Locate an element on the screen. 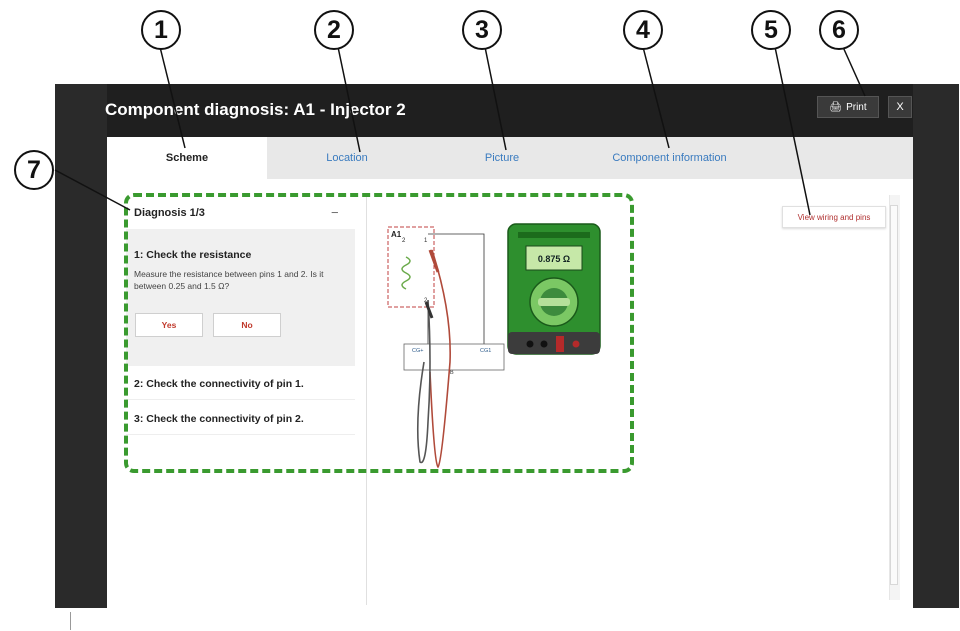 This screenshot has height=631, width=960. callout-7: 7 is located at coordinates (34, 170).